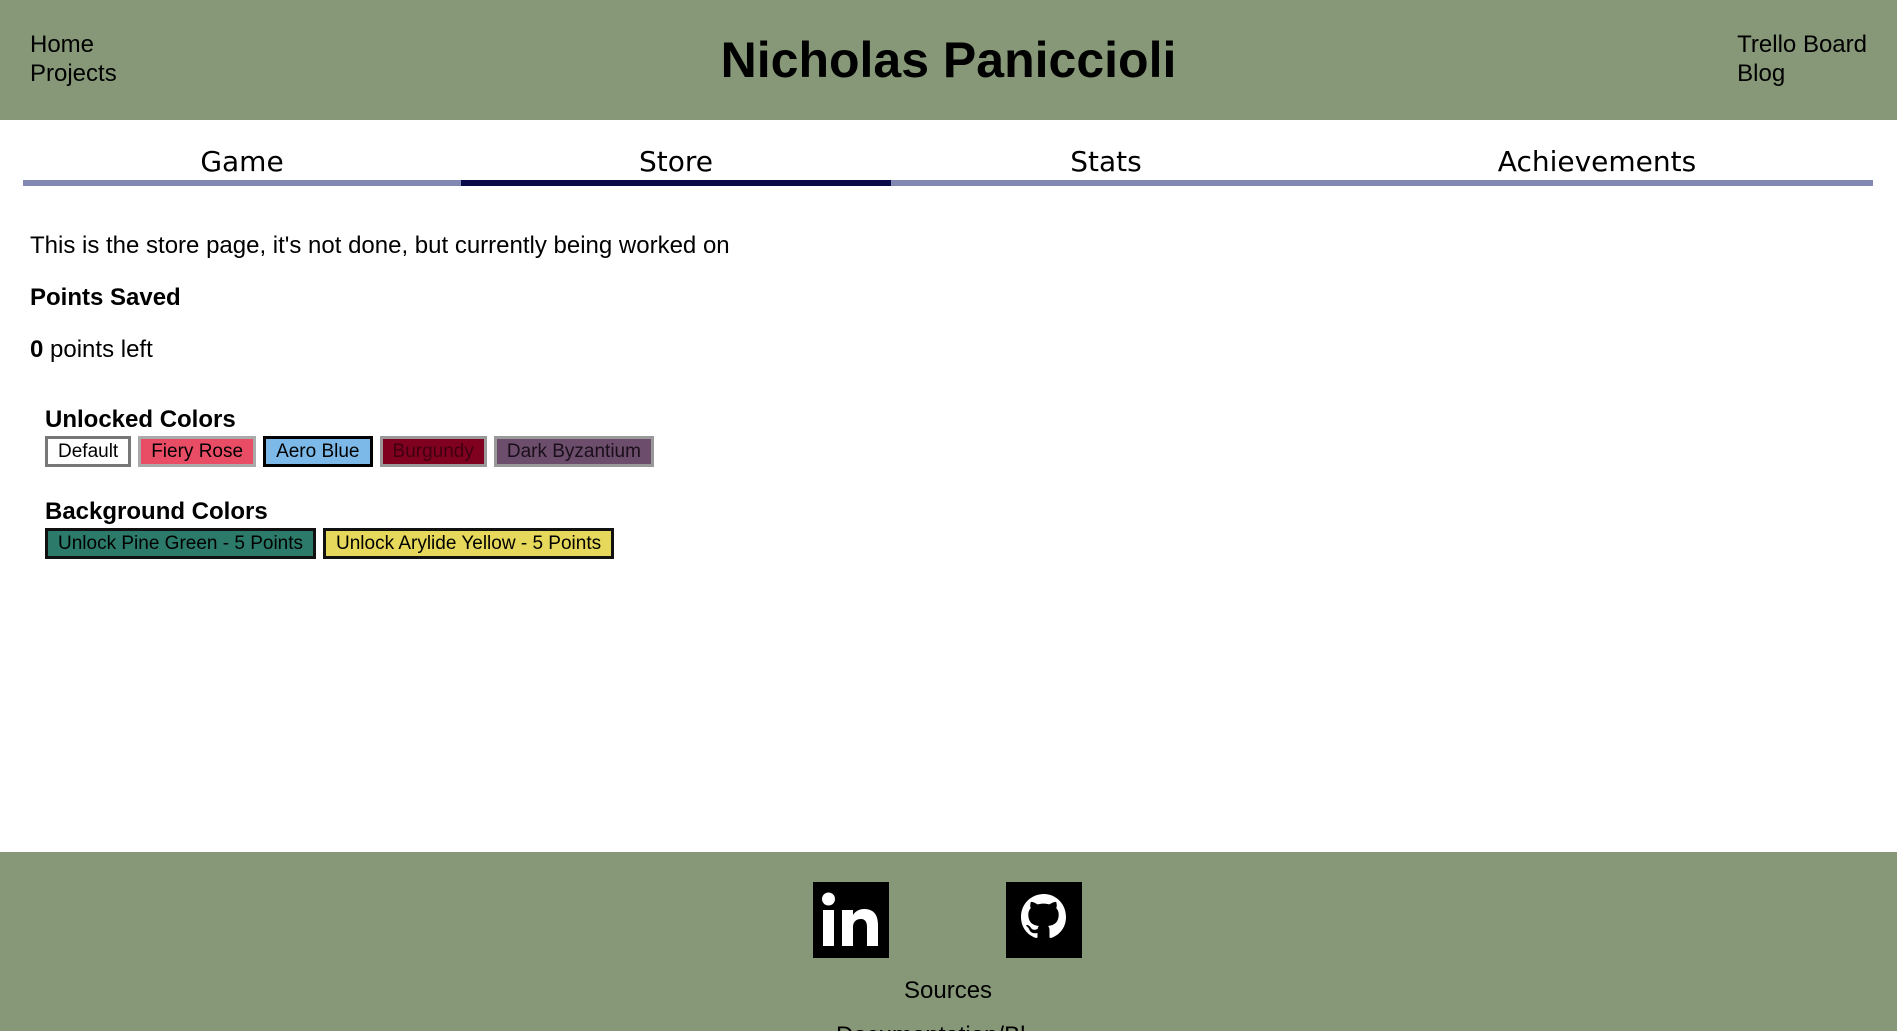  What do you see at coordinates (1106, 164) in the screenshot?
I see `tab-stats: Stats` at bounding box center [1106, 164].